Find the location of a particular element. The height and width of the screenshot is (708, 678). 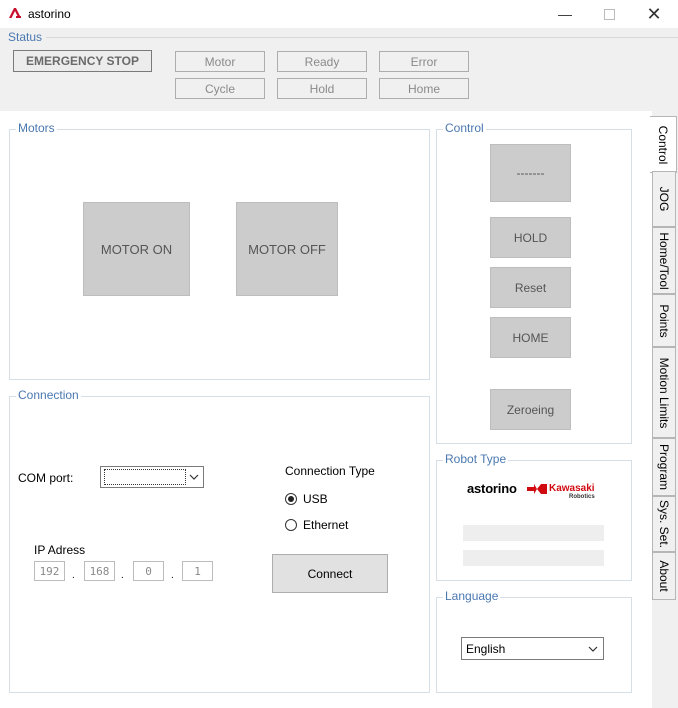

close-icon: ✕ is located at coordinates (654, 13).